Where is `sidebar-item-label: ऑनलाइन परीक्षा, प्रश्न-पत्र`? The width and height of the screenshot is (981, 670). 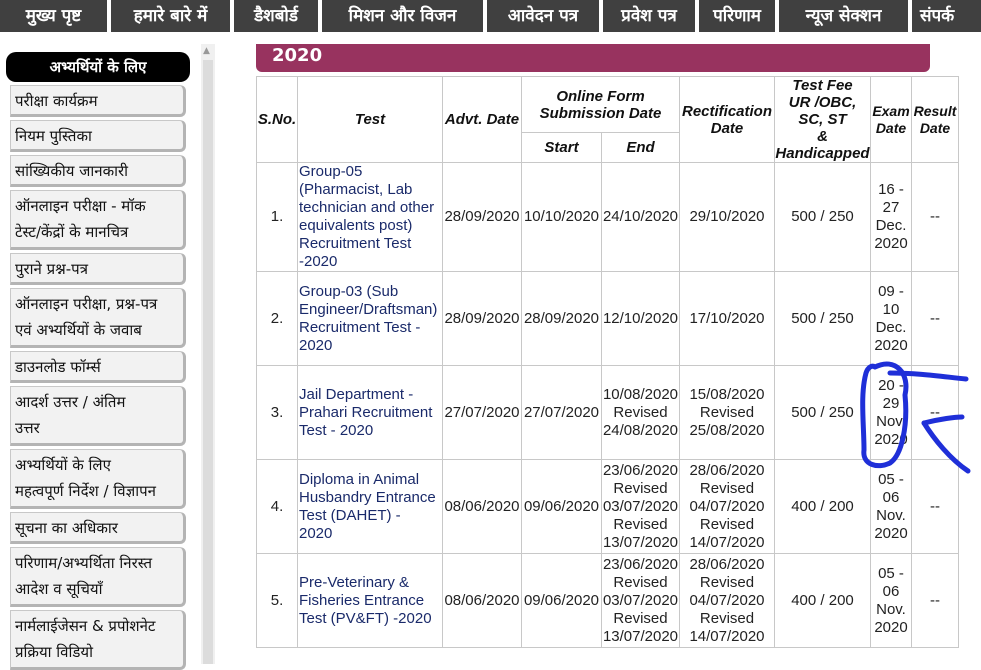
sidebar-item-label: ऑनलाइन परीक्षा, प्रश्न-पत्र is located at coordinates (86, 304).